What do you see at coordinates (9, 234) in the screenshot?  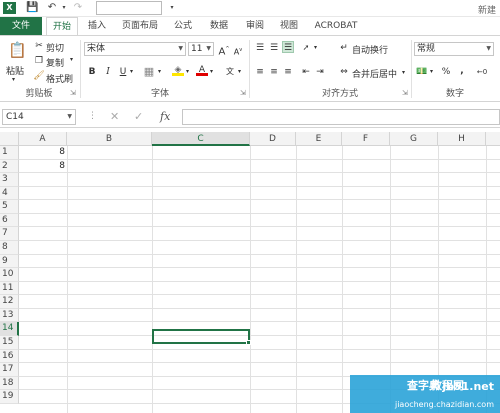 I see `row-header-7: 7` at bounding box center [9, 234].